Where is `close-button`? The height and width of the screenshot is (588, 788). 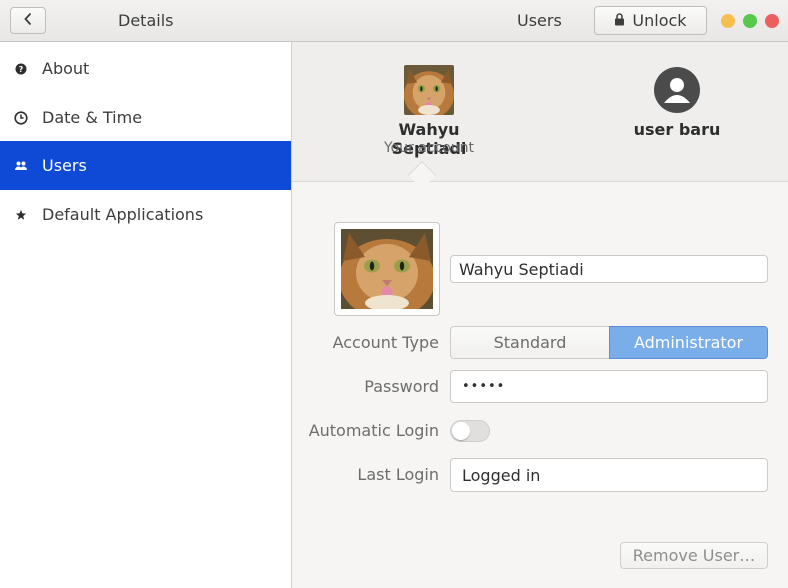
close-button is located at coordinates (772, 21).